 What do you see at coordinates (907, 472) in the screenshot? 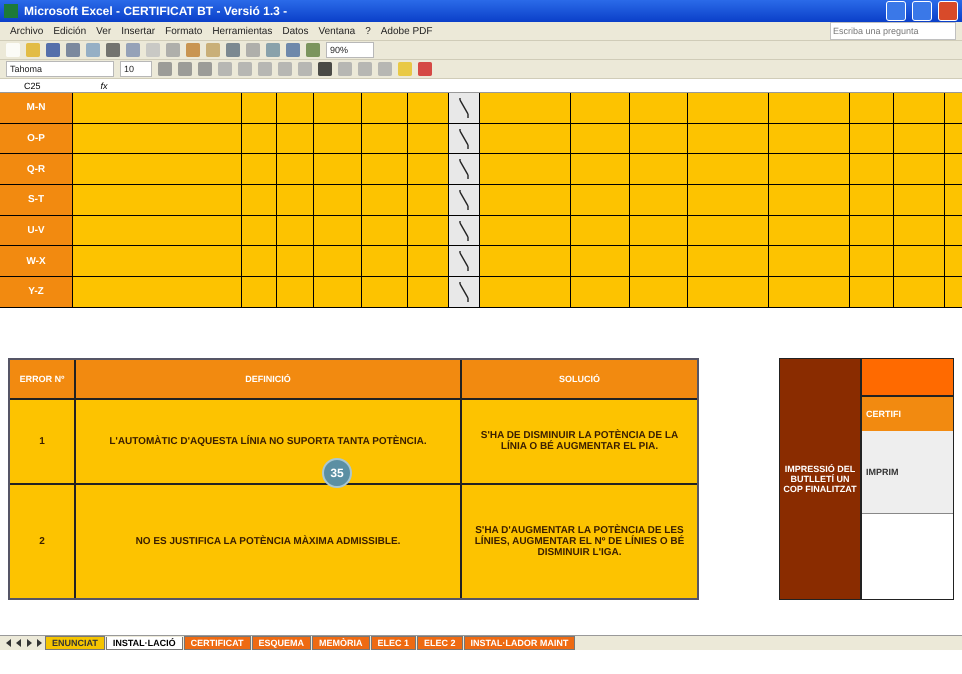
I see `print-button: IMPRIM` at bounding box center [907, 472].